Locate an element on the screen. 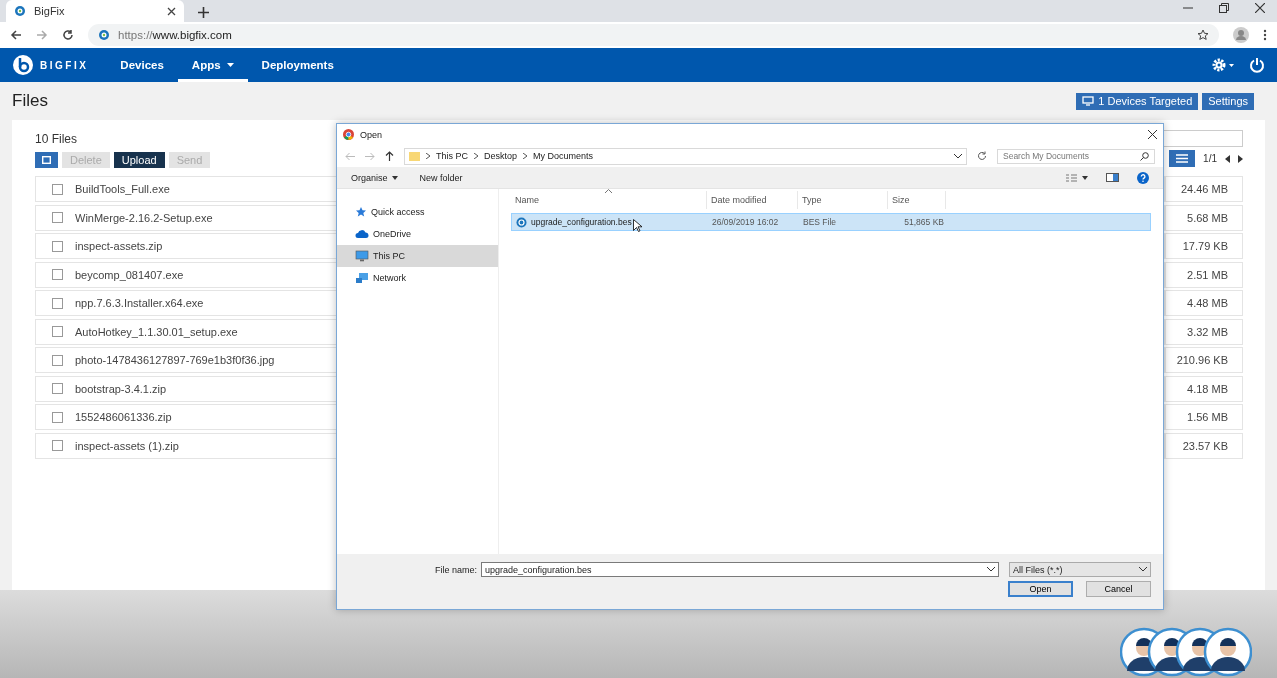 The width and height of the screenshot is (1277, 678). dialog-title: Open is located at coordinates (371, 134).